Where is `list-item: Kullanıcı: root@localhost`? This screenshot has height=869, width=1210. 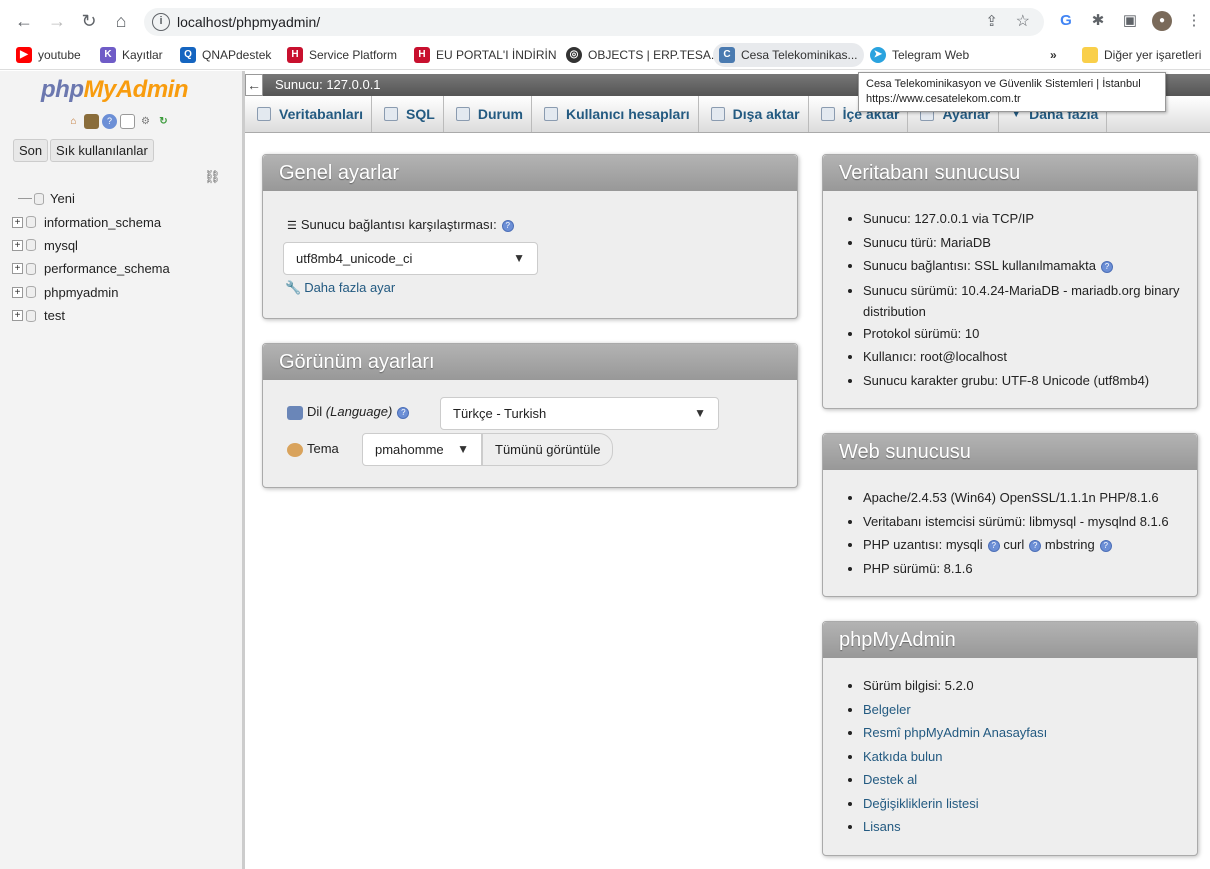 list-item: Kullanıcı: root@localhost is located at coordinates (1030, 357).